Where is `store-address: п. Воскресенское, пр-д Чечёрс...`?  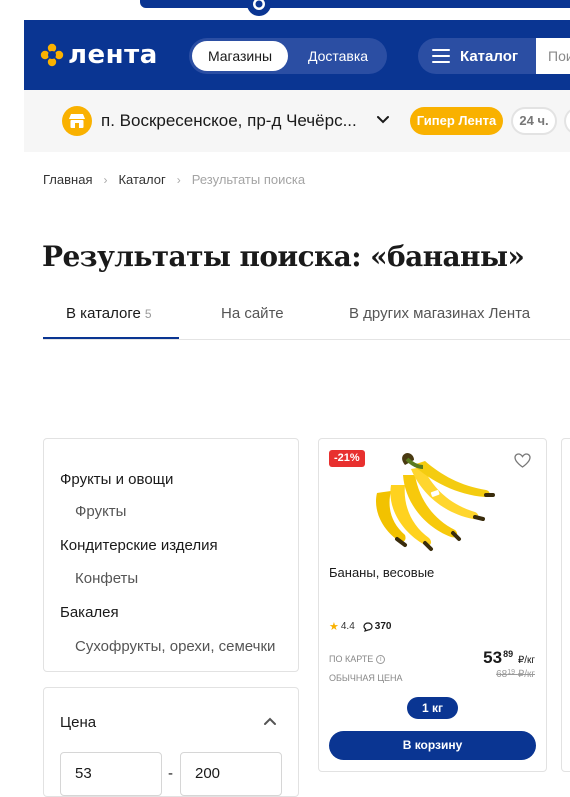 store-address: п. Воскресенское, пр-д Чечёрс... is located at coordinates (229, 121).